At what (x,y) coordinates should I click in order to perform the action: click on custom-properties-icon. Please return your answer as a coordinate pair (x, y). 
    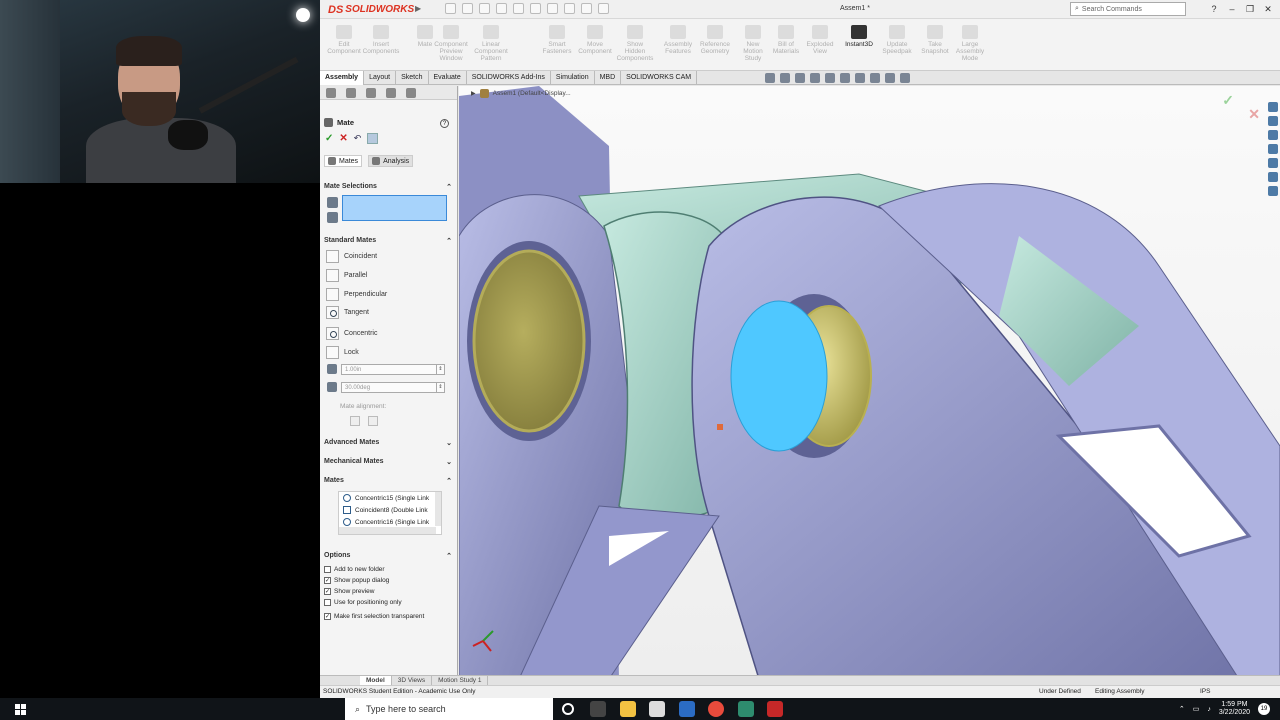
    Looking at the image, I should click on (1273, 177).